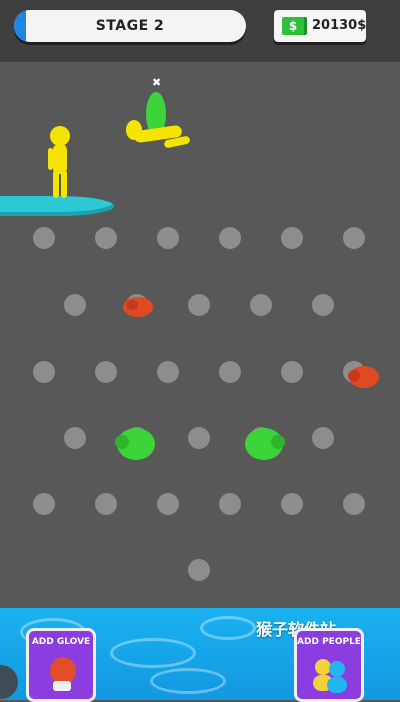 Image resolution: width=400 pixels, height=702 pixels. What do you see at coordinates (61, 642) in the screenshot?
I see `add-glove-label: ADD GLOVE` at bounding box center [61, 642].